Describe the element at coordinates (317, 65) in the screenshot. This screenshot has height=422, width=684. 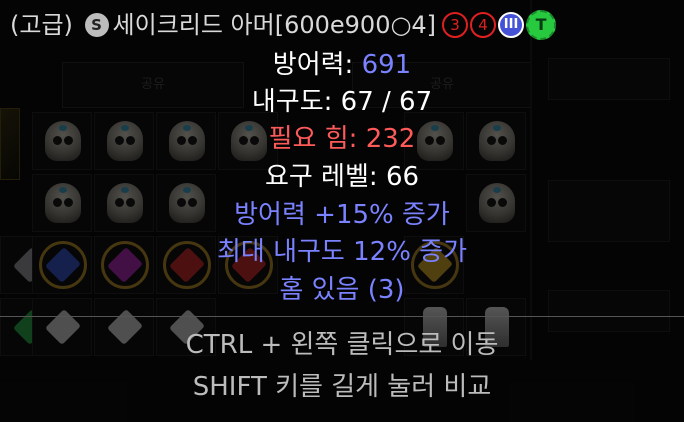
I see `stat-label: 방어력:` at that location.